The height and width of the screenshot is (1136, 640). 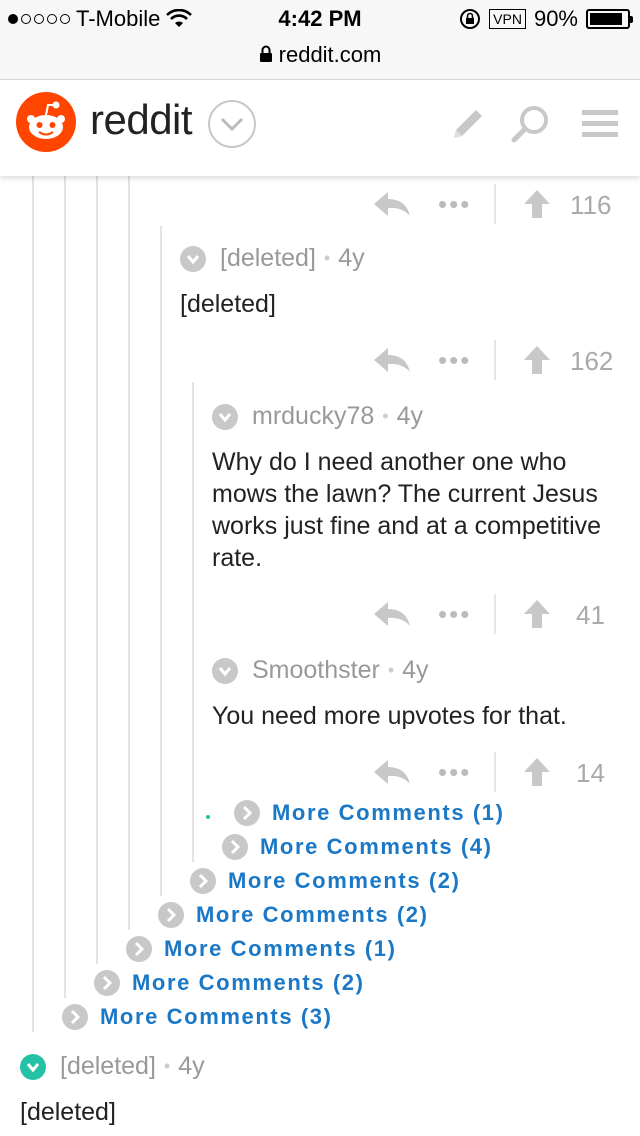 I want to click on chevron-down-icon, so click(x=232, y=124).